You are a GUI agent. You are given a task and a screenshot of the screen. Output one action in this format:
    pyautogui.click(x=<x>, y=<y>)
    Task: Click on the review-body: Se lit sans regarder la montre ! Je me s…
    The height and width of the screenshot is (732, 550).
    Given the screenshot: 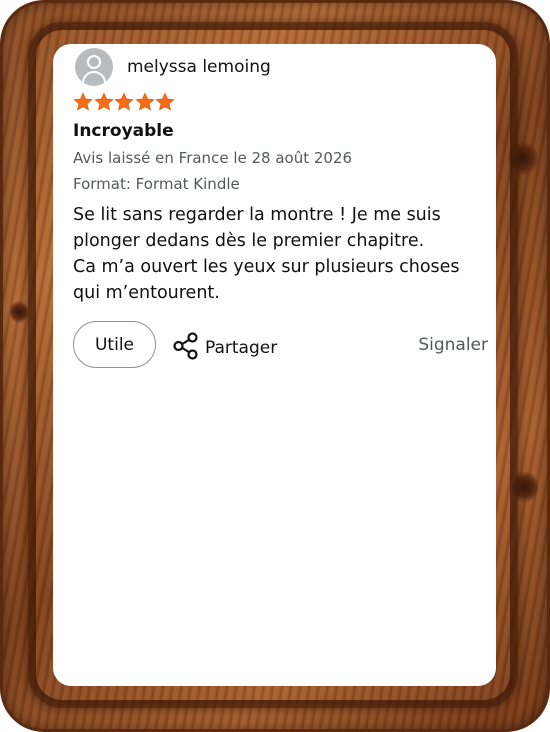 What is the action you would take?
    pyautogui.click(x=278, y=254)
    